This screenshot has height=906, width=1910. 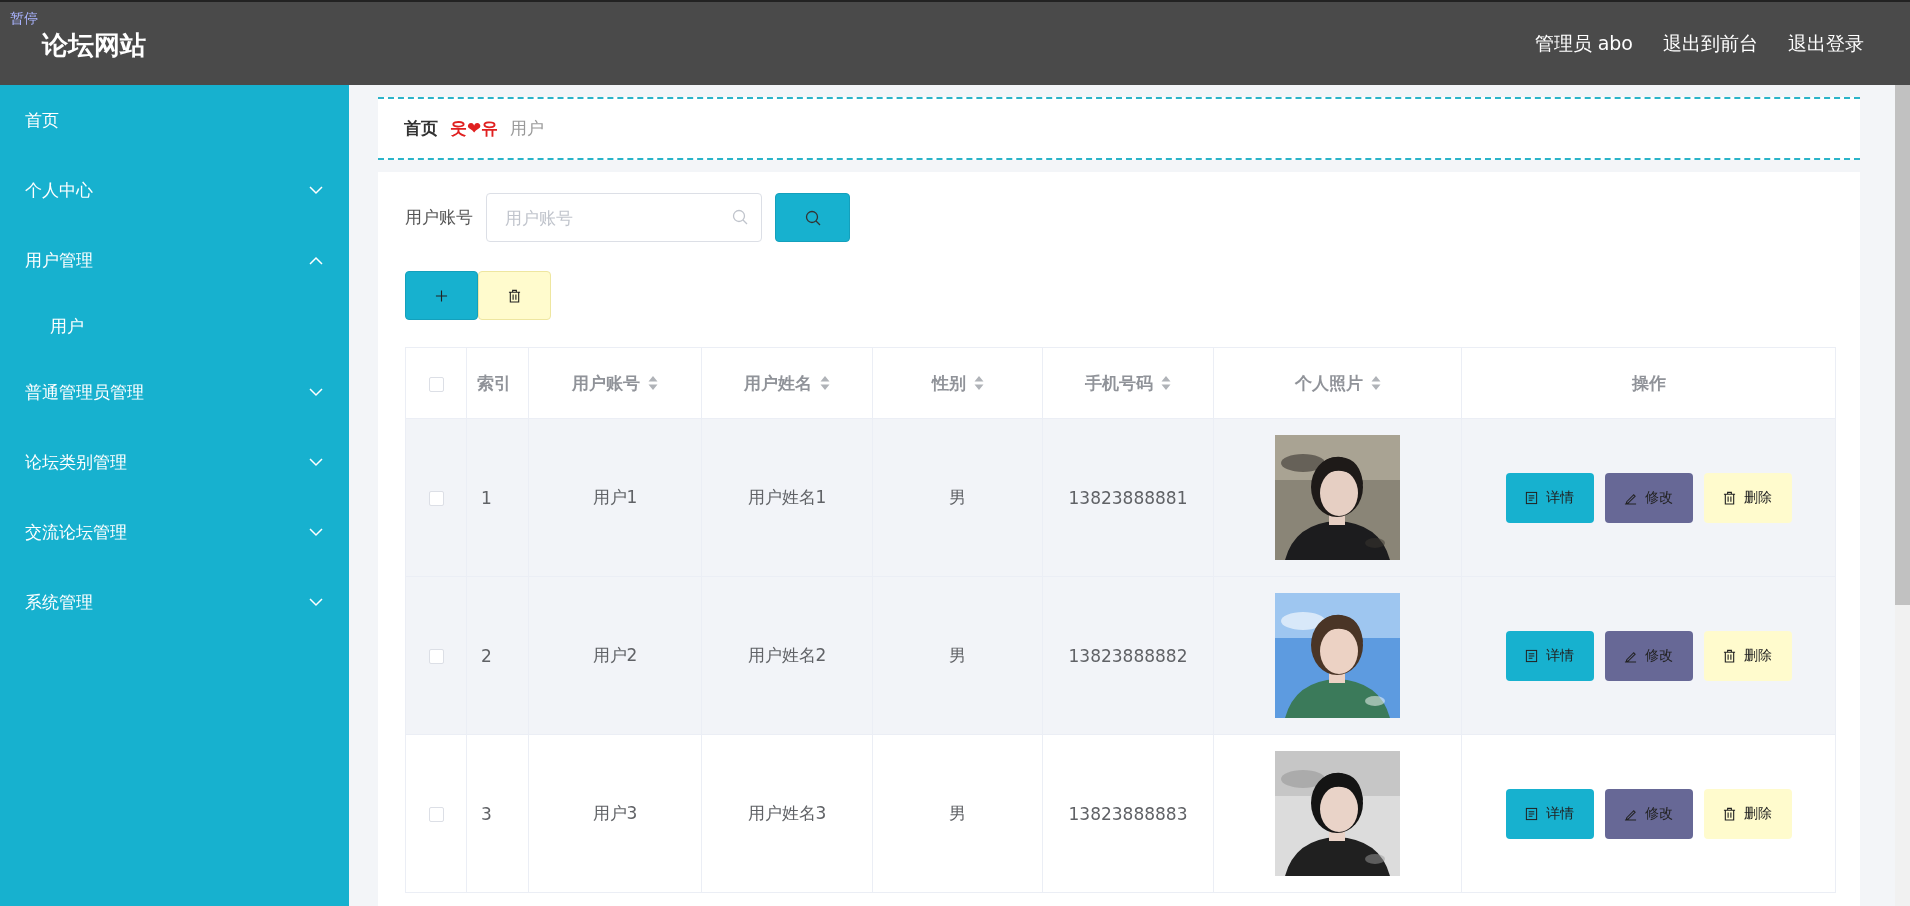 What do you see at coordinates (615, 655) in the screenshot?
I see `table-cell: 用户2` at bounding box center [615, 655].